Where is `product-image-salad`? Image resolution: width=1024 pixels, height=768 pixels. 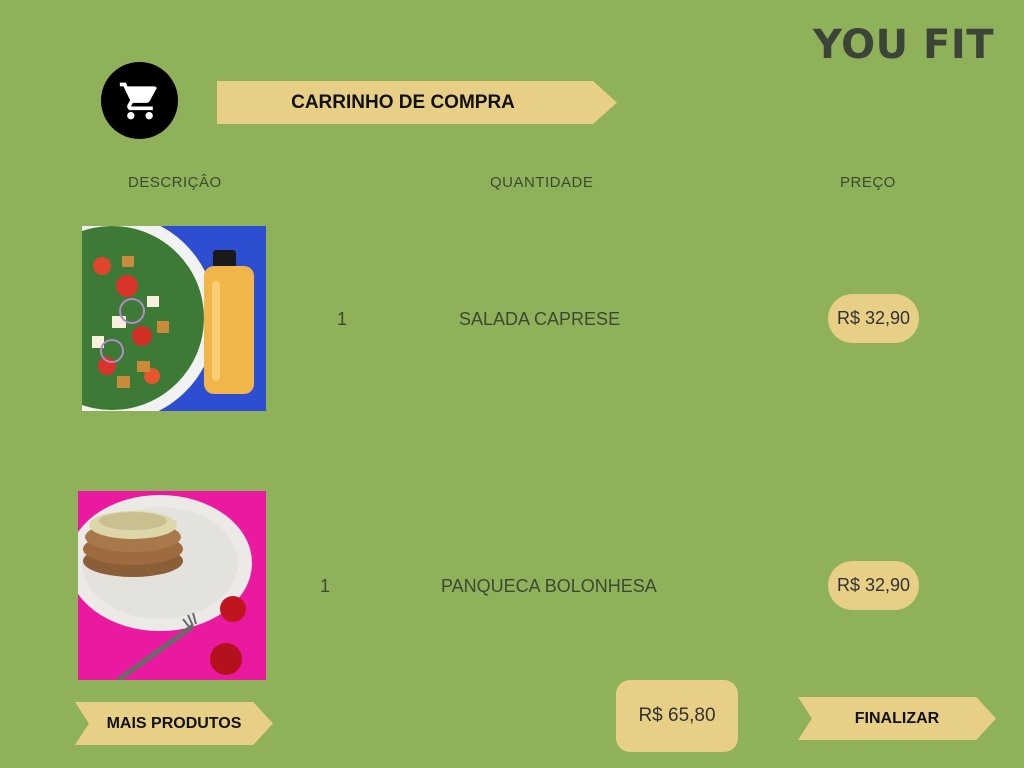 product-image-salad is located at coordinates (174, 318).